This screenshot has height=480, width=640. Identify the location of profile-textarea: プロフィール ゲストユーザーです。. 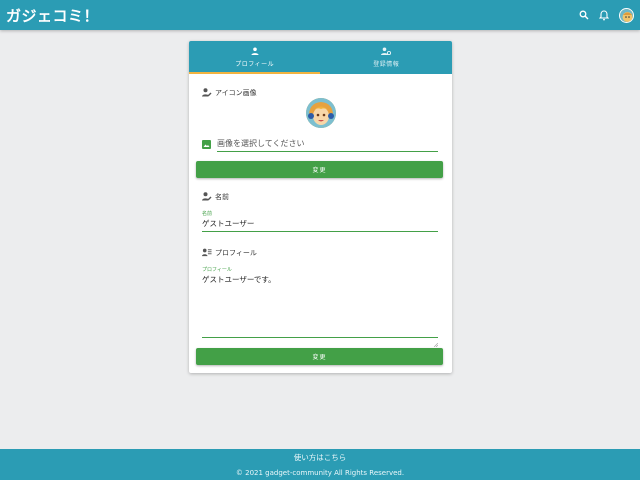
(320, 307).